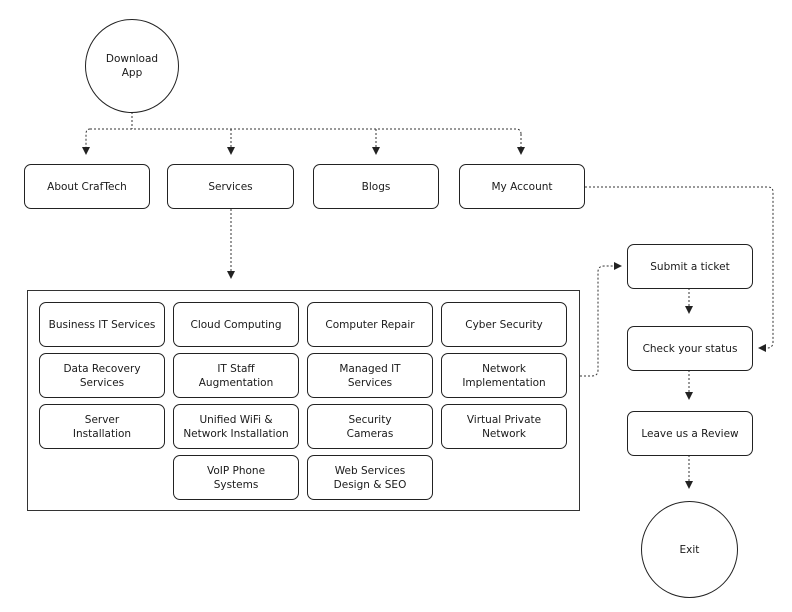 This screenshot has height=612, width=792. What do you see at coordinates (370, 477) in the screenshot?
I see `service-web-services: Web Services Design & SEO` at bounding box center [370, 477].